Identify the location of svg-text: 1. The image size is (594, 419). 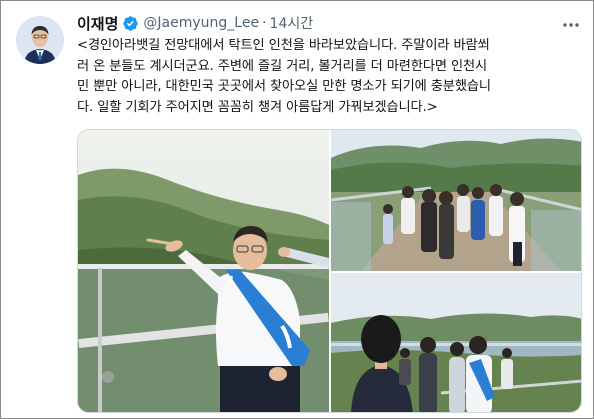
(231, 280).